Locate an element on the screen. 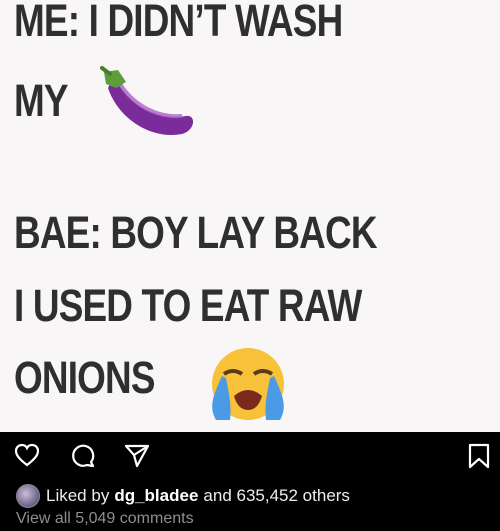 This screenshot has height=531, width=500. liker-username-link: dg_bladee is located at coordinates (156, 496).